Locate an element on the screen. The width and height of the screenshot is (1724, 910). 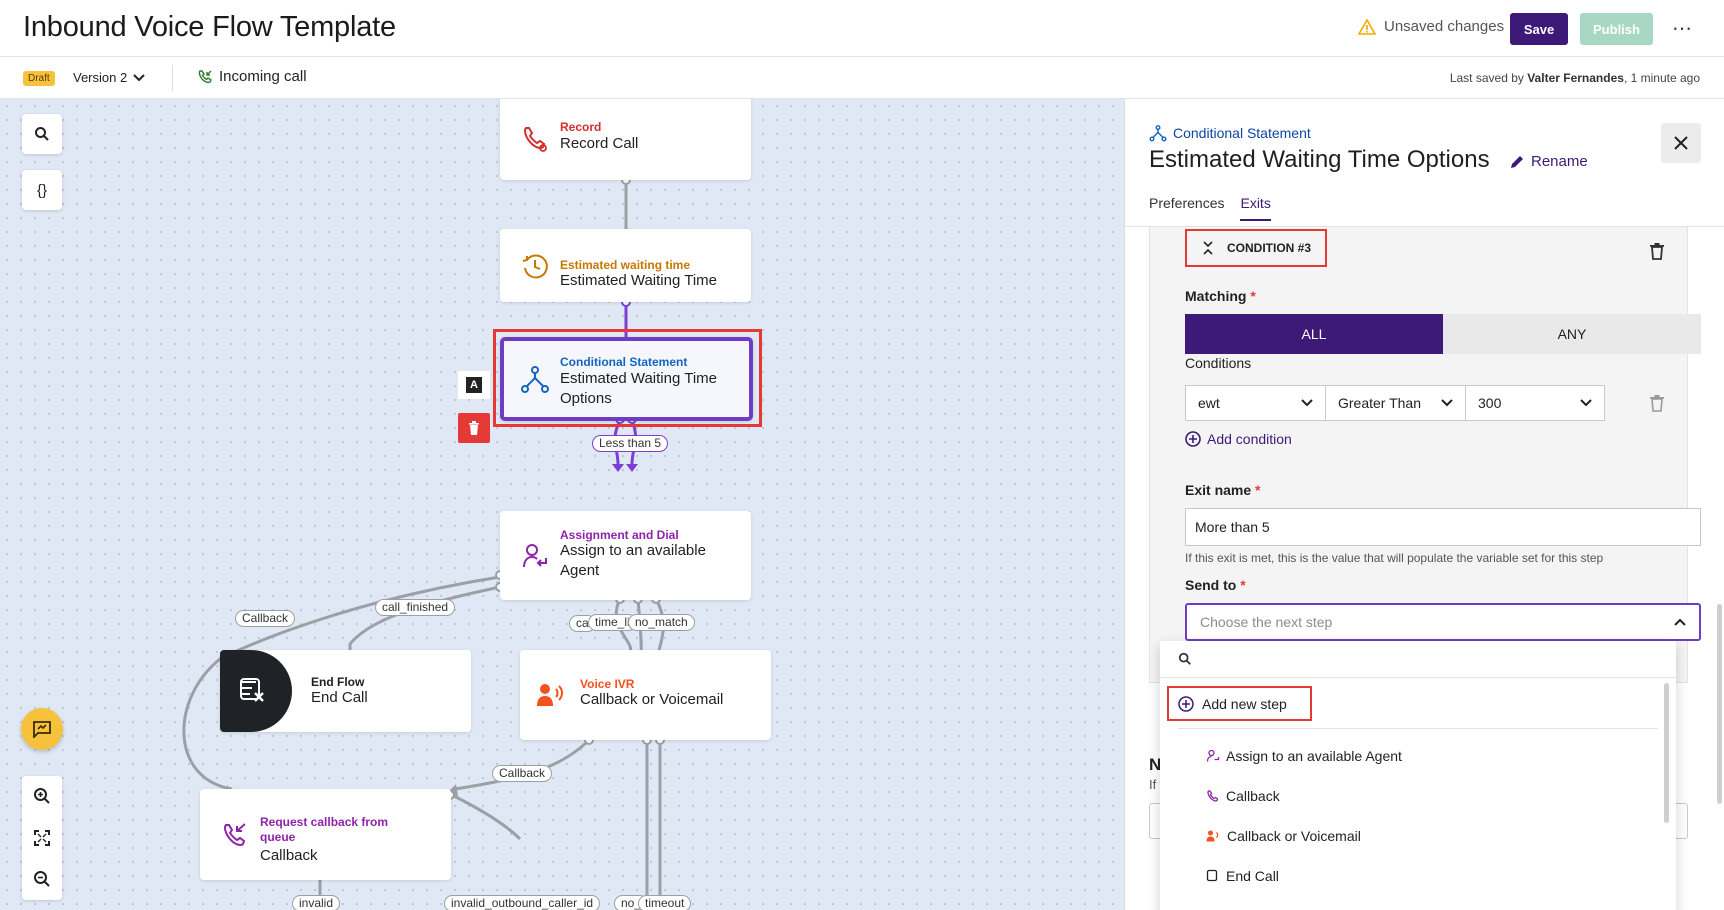
node-label-toggle-button: A is located at coordinates (474, 385).